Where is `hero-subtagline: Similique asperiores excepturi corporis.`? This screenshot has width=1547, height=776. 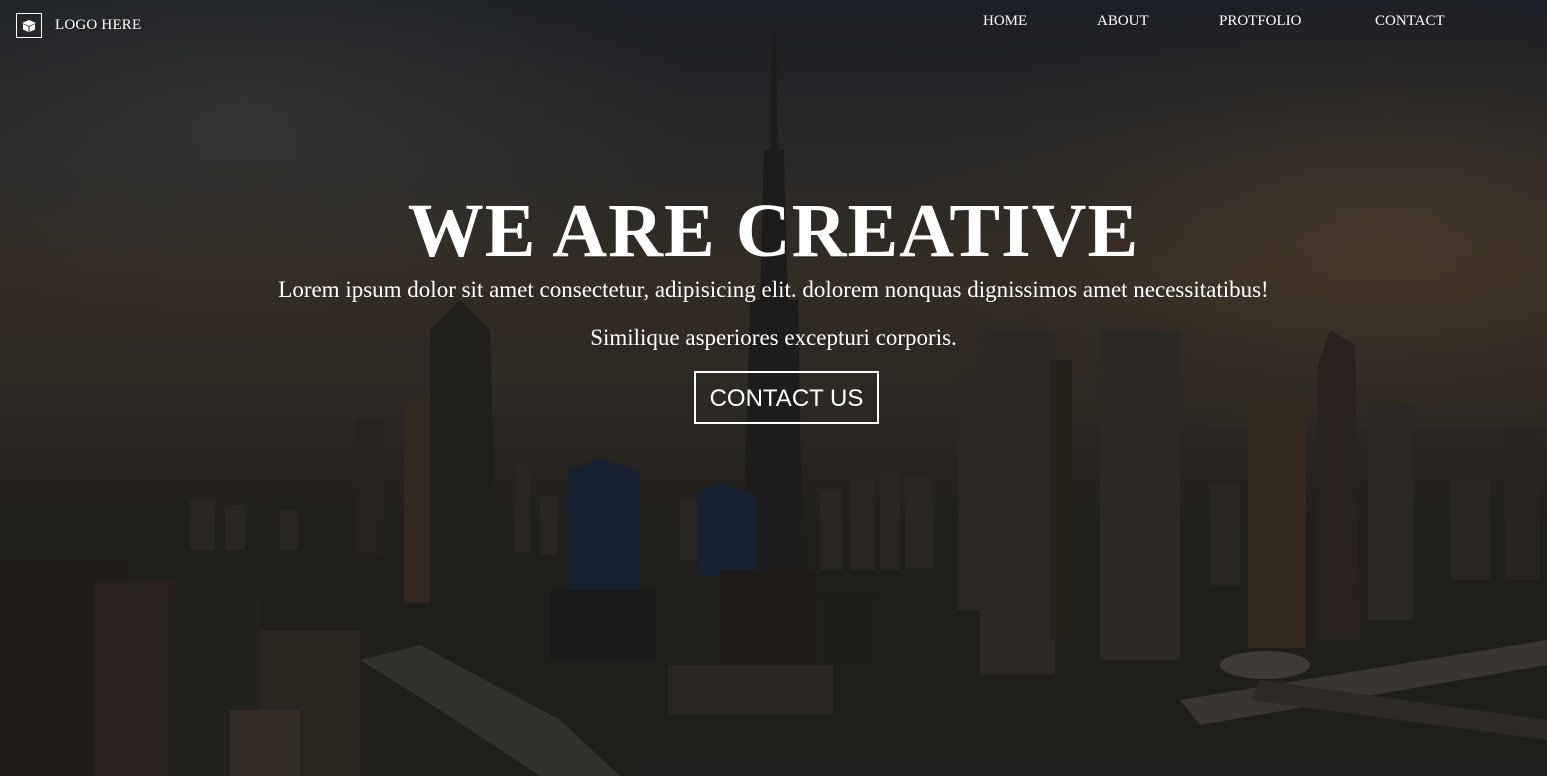 hero-subtagline: Similique asperiores excepturi corporis. is located at coordinates (773, 337).